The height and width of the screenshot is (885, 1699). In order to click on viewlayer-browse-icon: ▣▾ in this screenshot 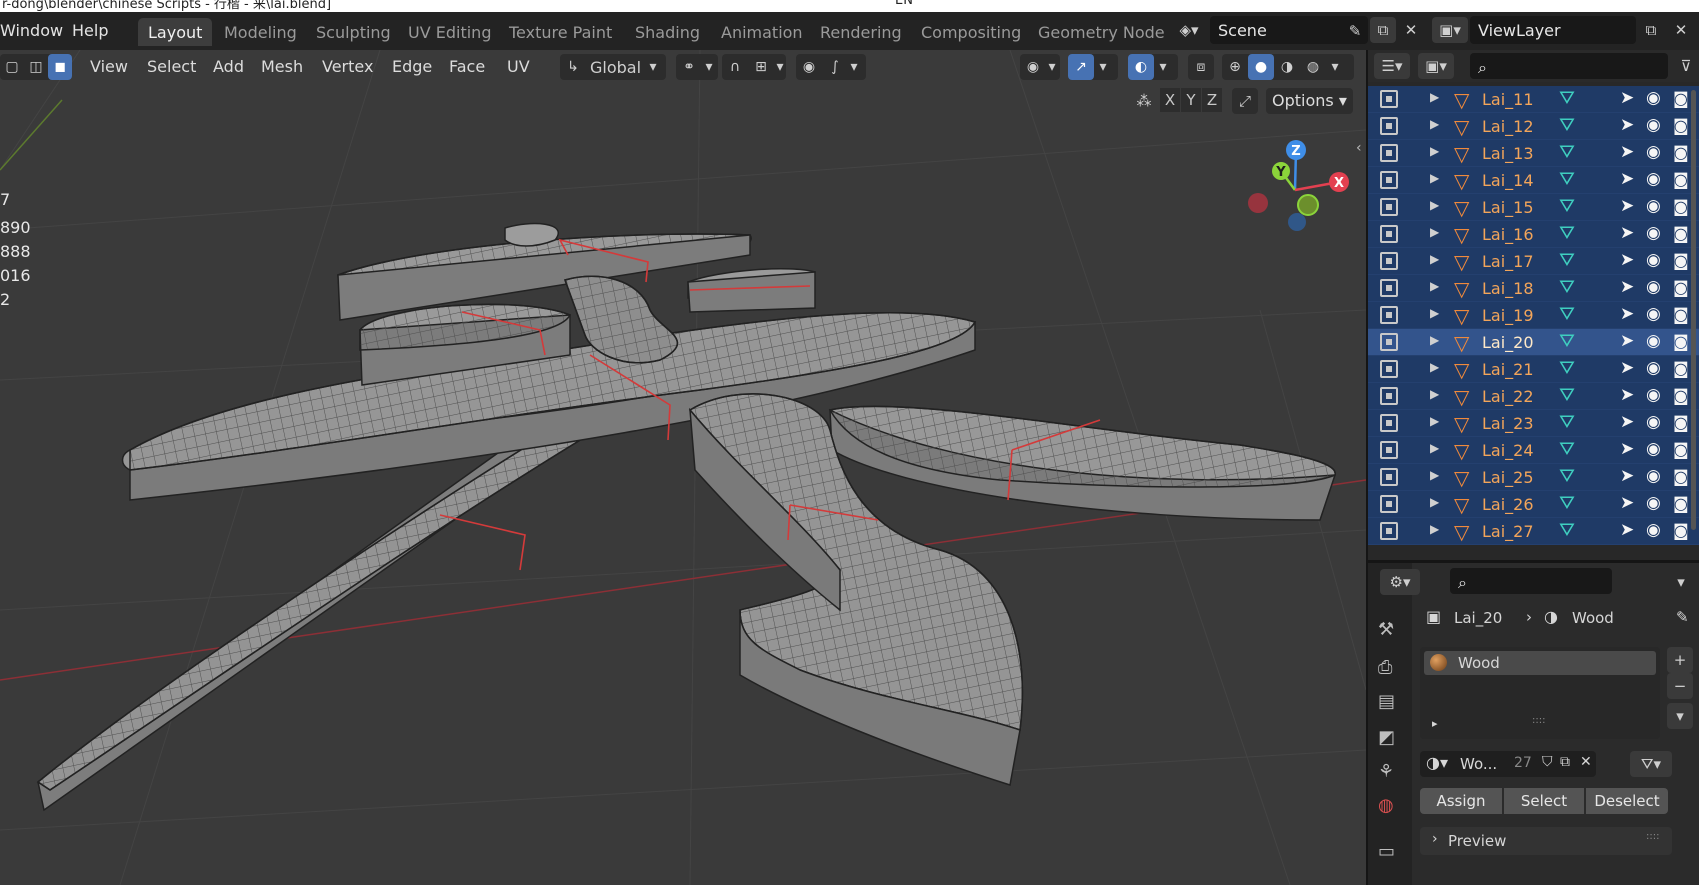, I will do `click(1450, 30)`.